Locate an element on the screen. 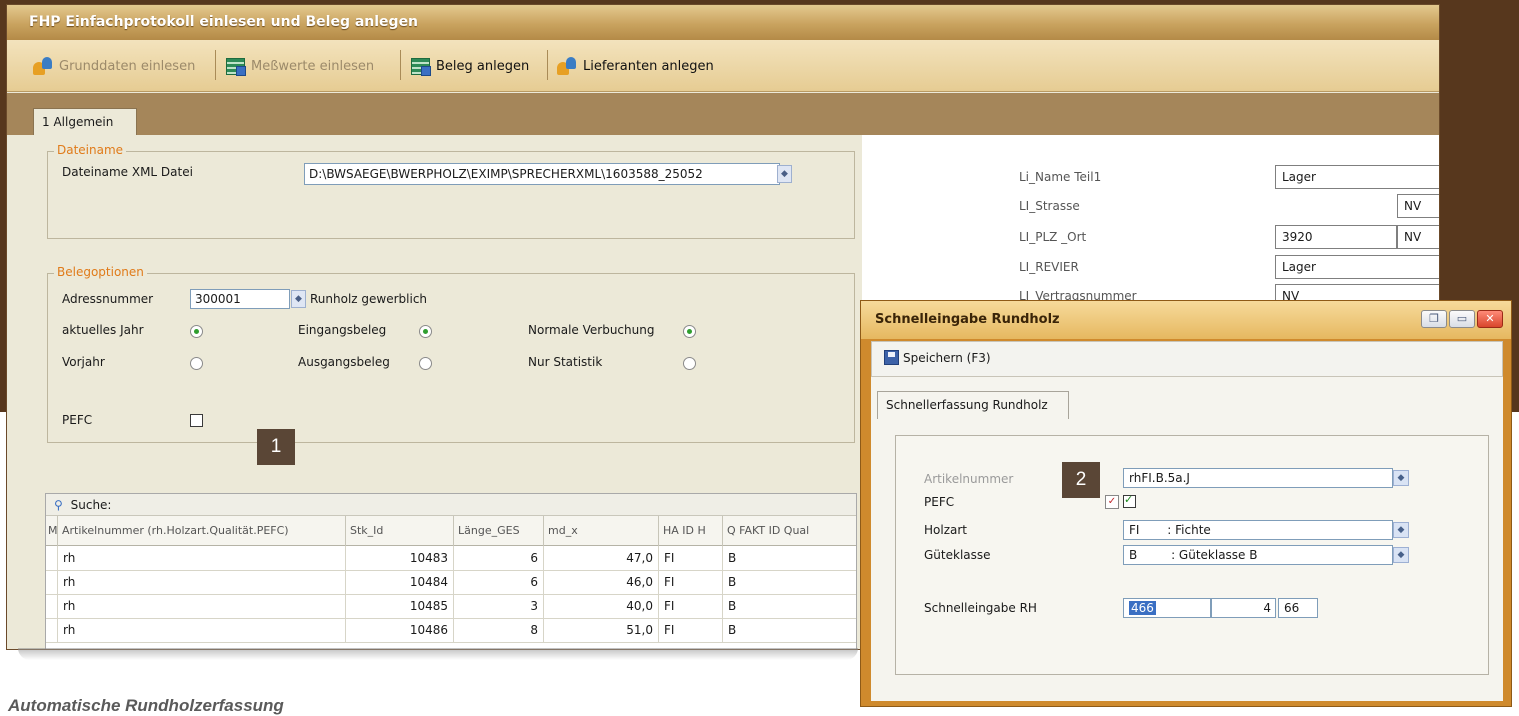 The image size is (1519, 716). column-header: md_x is located at coordinates (601, 531).